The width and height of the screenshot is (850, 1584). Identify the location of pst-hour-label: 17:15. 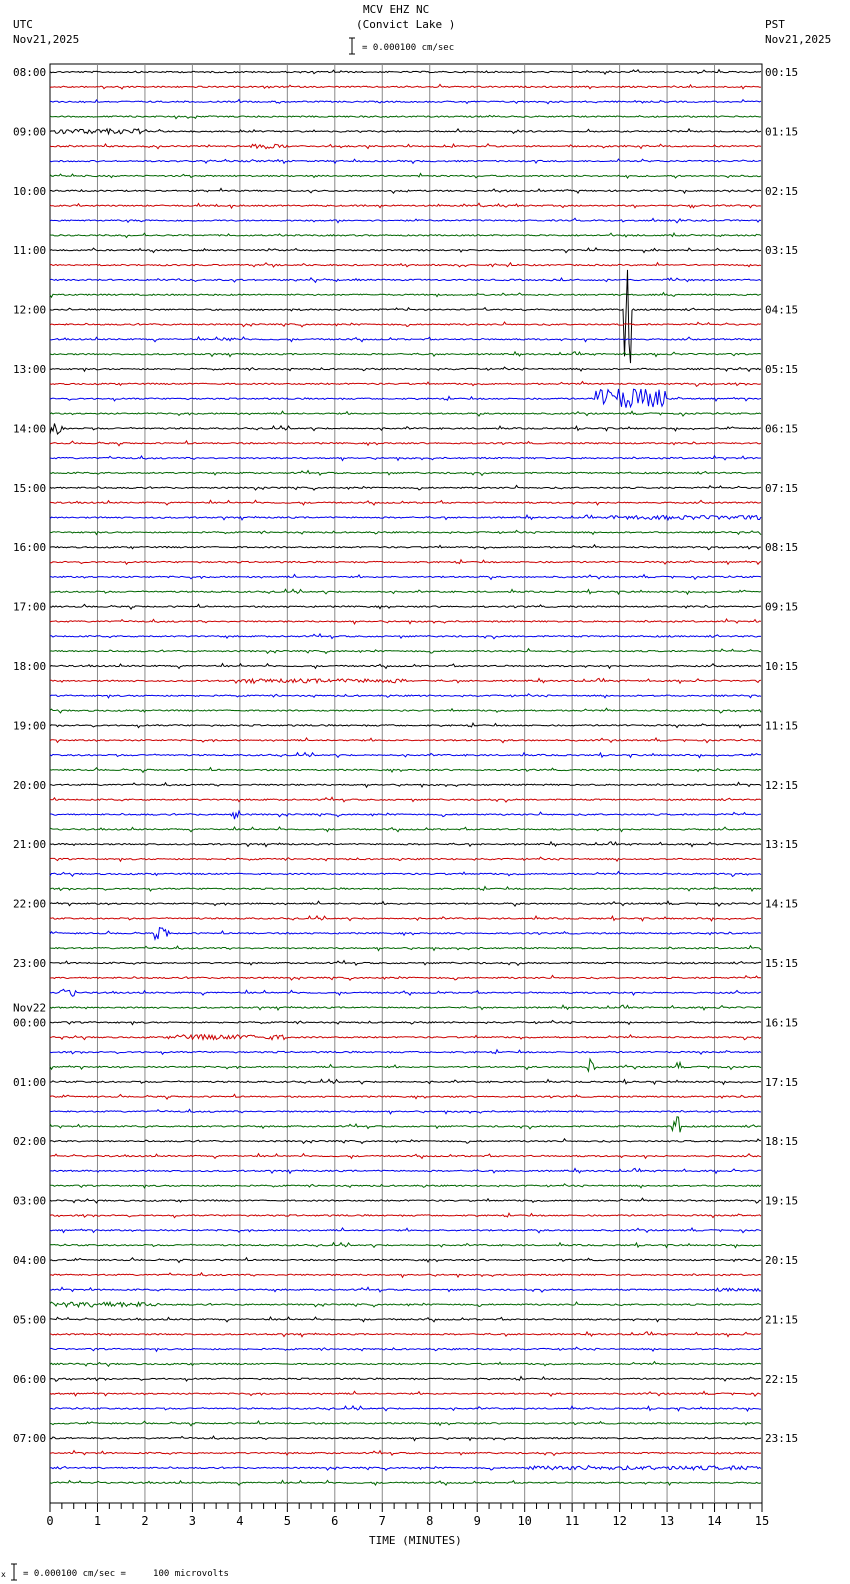
(781, 1082).